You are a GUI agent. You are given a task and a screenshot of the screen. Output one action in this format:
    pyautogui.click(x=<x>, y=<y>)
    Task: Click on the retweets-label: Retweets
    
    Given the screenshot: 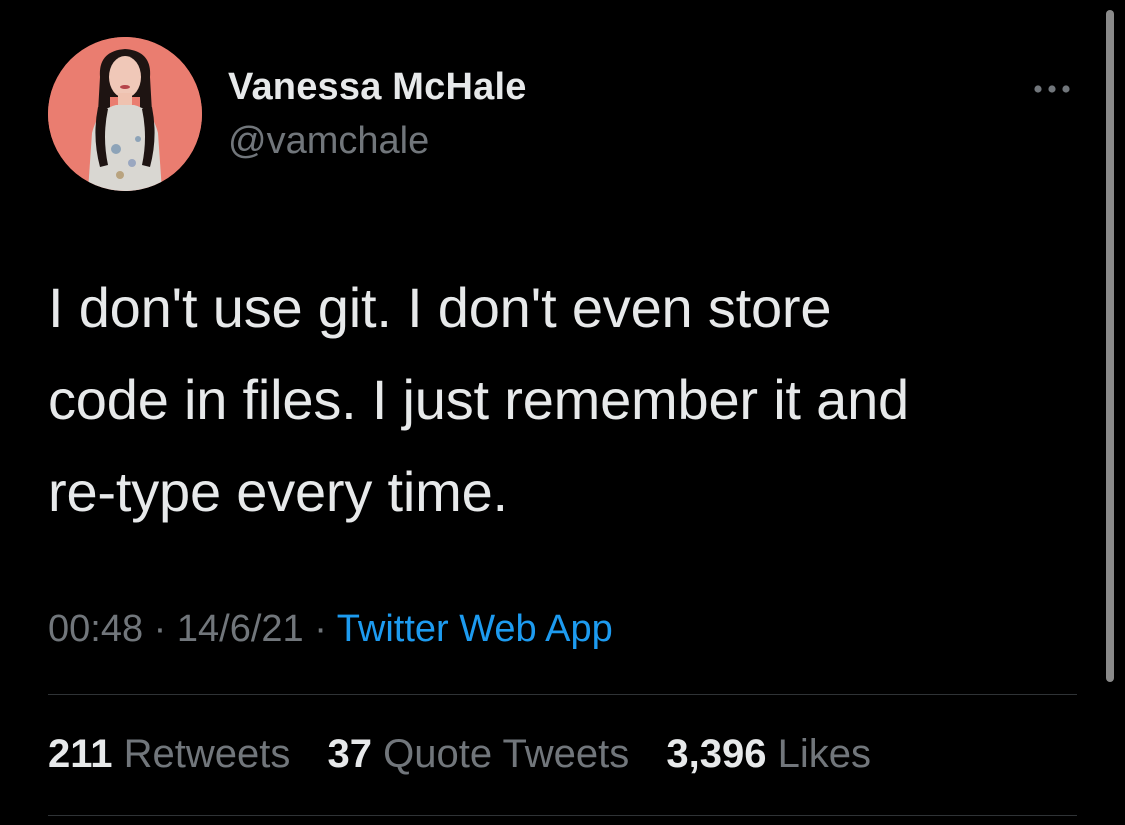 What is the action you would take?
    pyautogui.click(x=207, y=754)
    